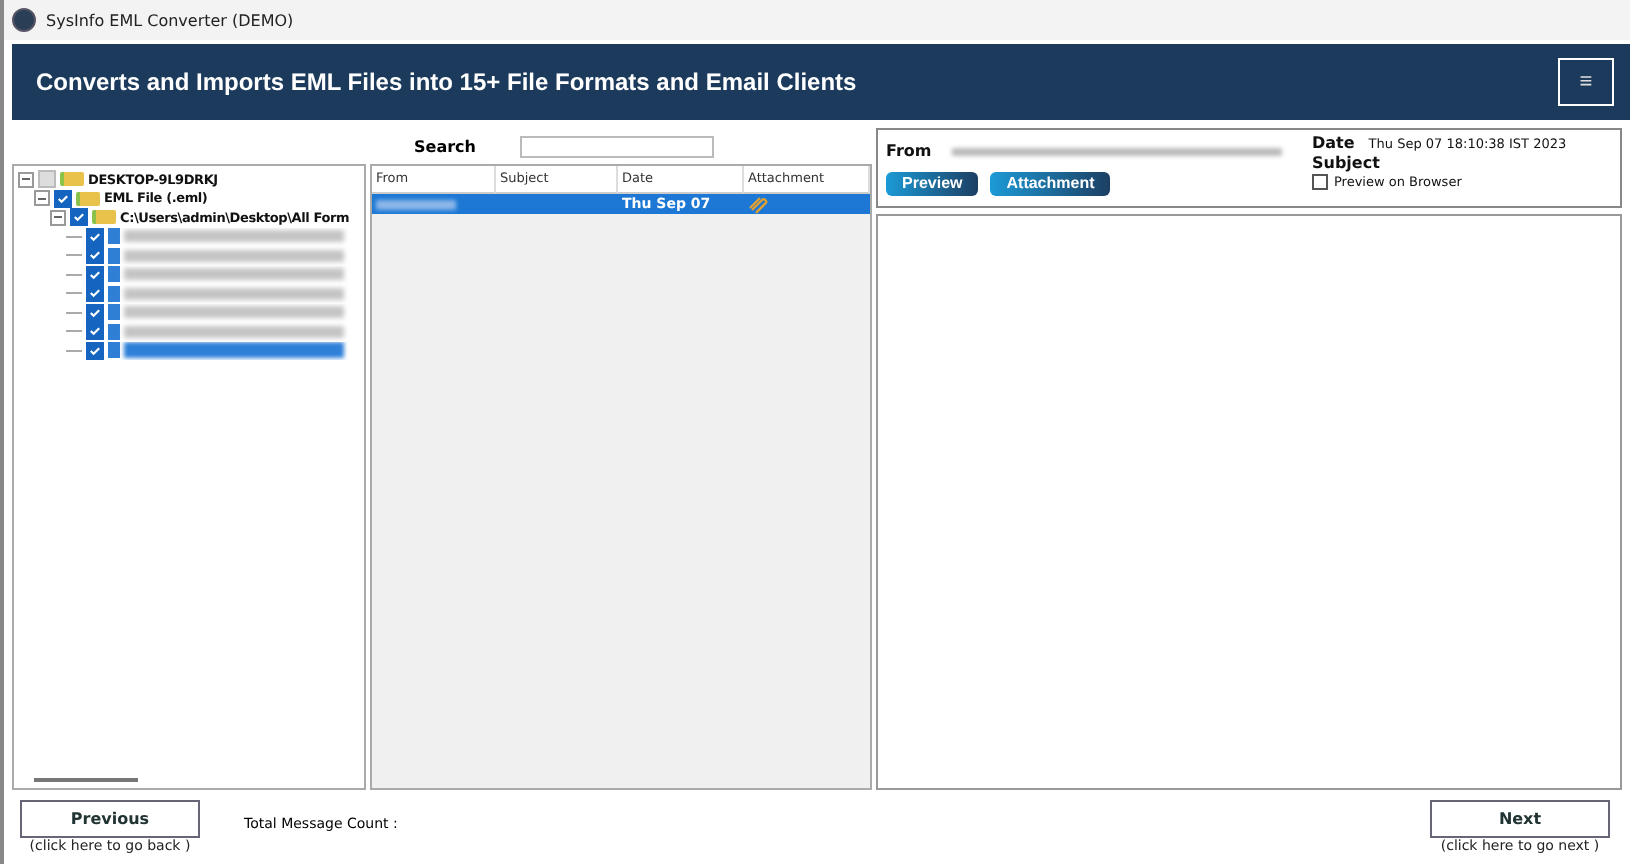 The width and height of the screenshot is (1630, 864). What do you see at coordinates (1520, 819) in the screenshot?
I see `next-button: Next` at bounding box center [1520, 819].